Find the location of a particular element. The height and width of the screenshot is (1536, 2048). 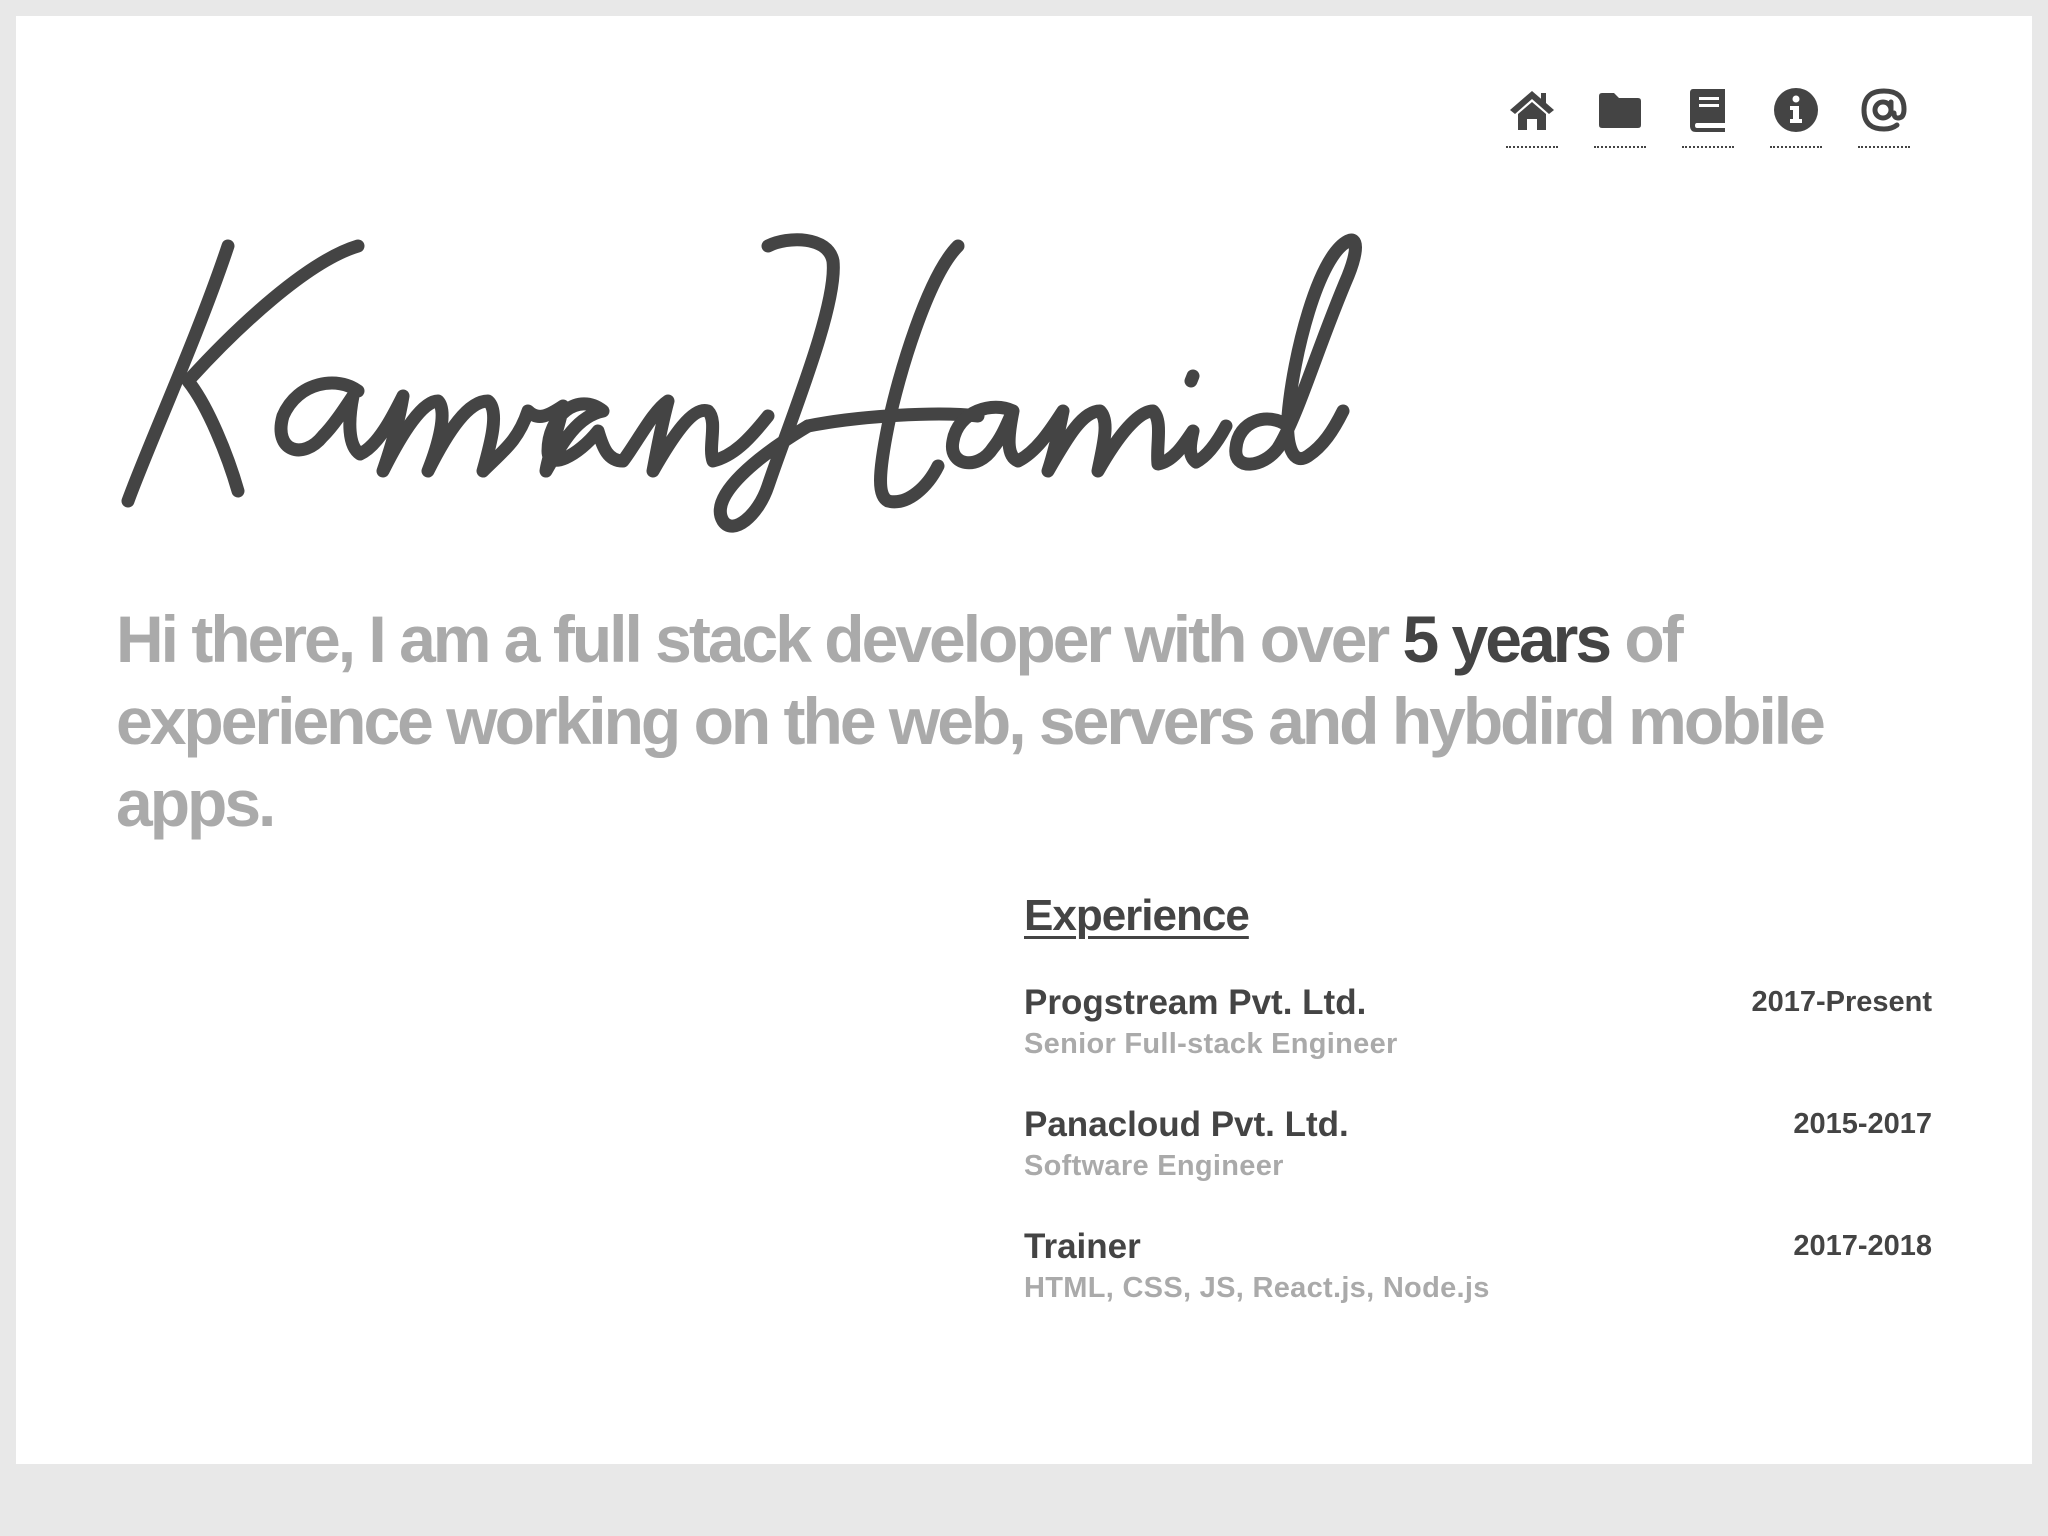

signature-name is located at coordinates (741, 383).